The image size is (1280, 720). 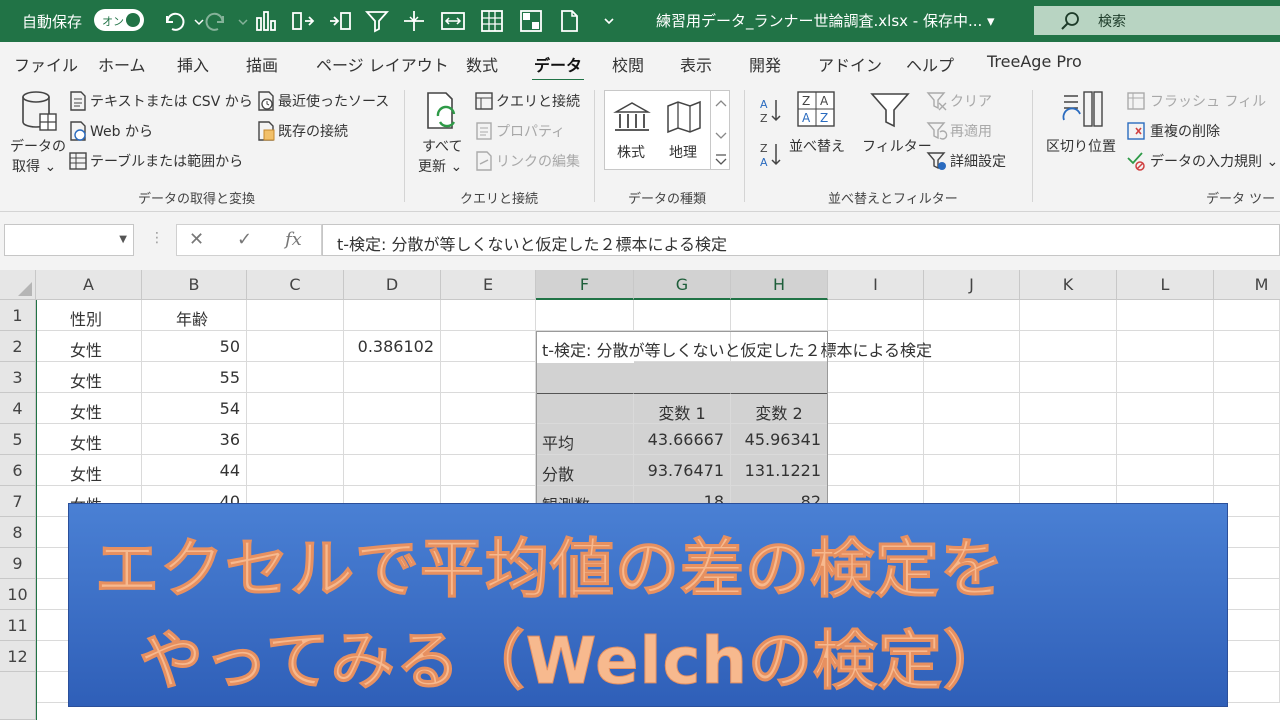 I want to click on tab-file: ファイル, so click(x=46, y=64).